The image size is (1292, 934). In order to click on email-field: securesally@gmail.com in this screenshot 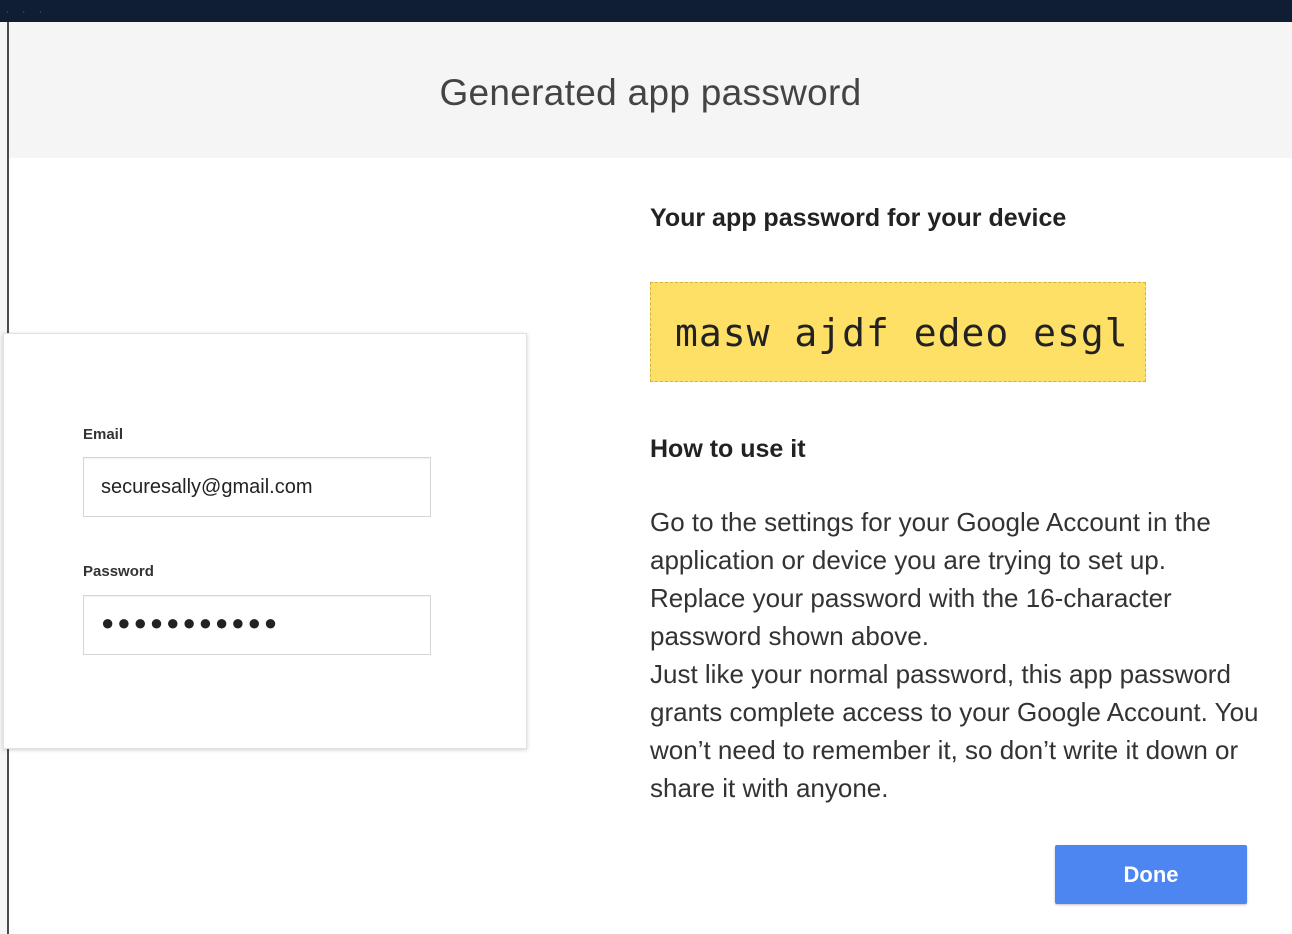, I will do `click(257, 487)`.